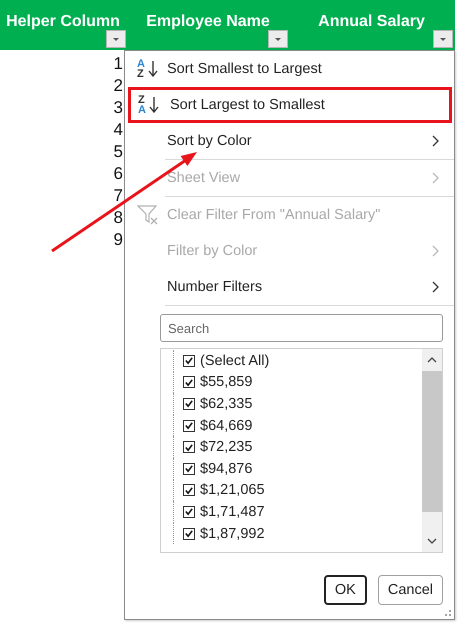  What do you see at coordinates (208, 22) in the screenshot?
I see `column-header: Employee Name` at bounding box center [208, 22].